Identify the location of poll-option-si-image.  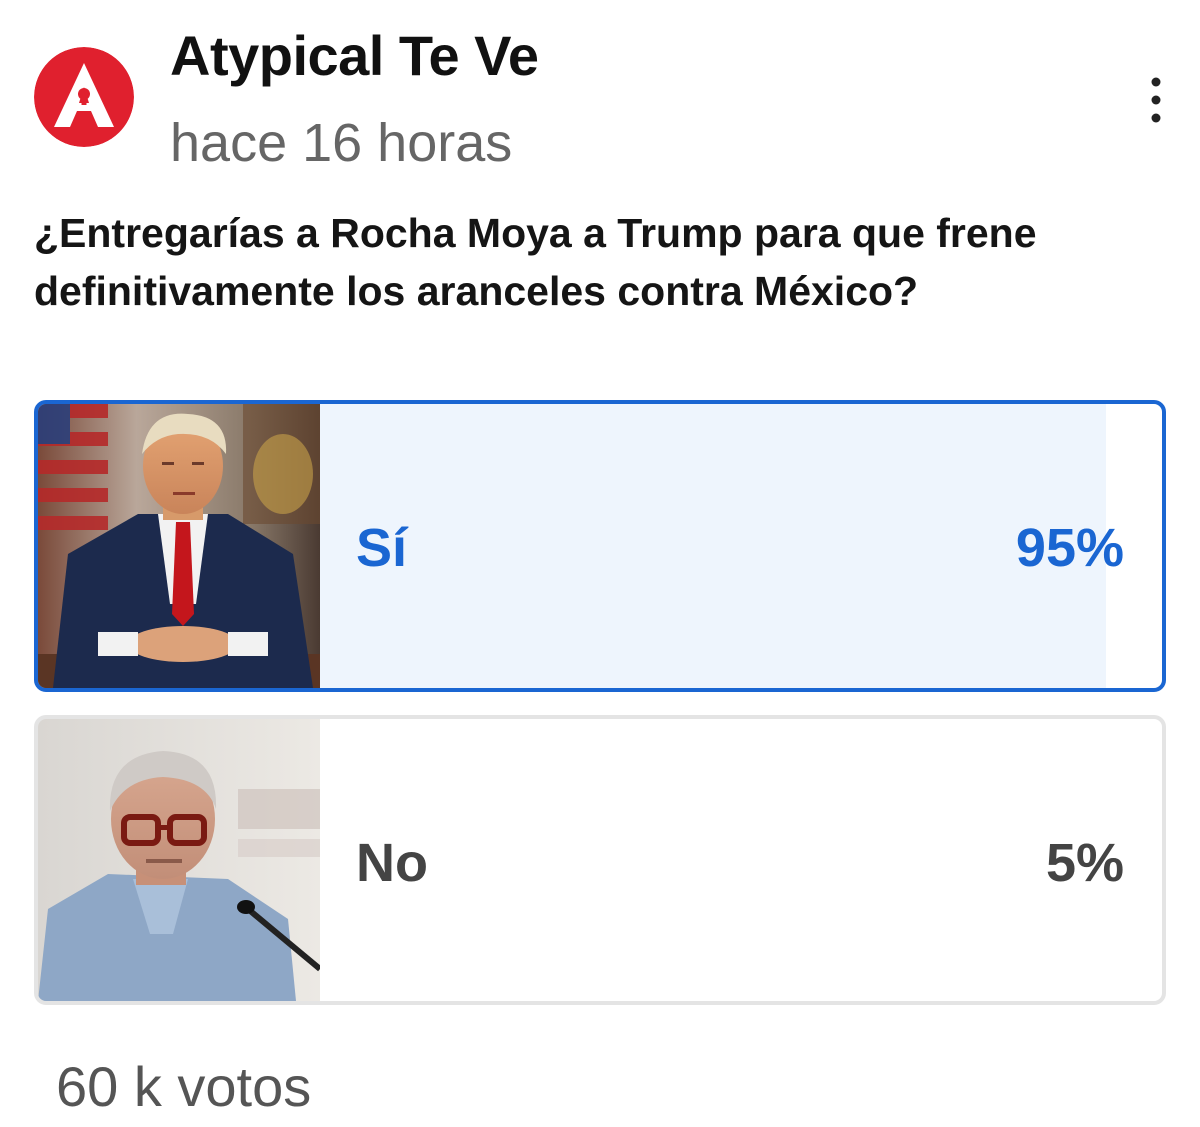
(179, 546).